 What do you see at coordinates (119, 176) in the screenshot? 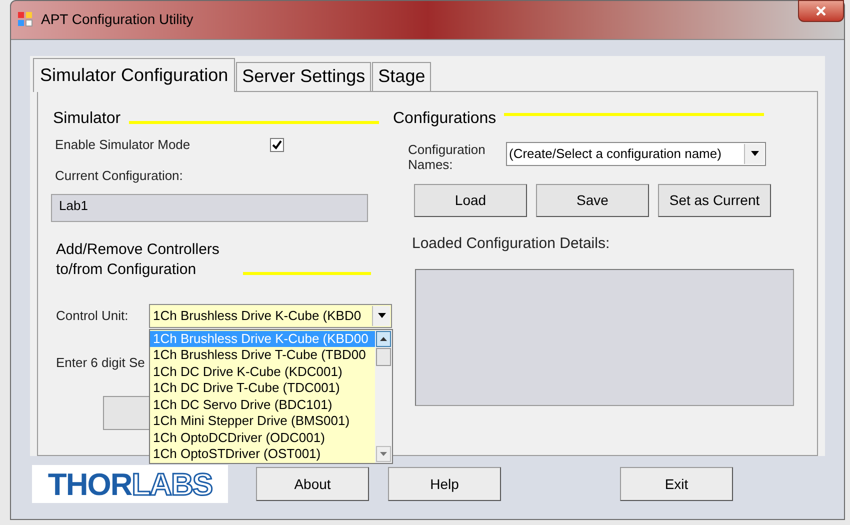
I see `field-label: Current Configuration:` at bounding box center [119, 176].